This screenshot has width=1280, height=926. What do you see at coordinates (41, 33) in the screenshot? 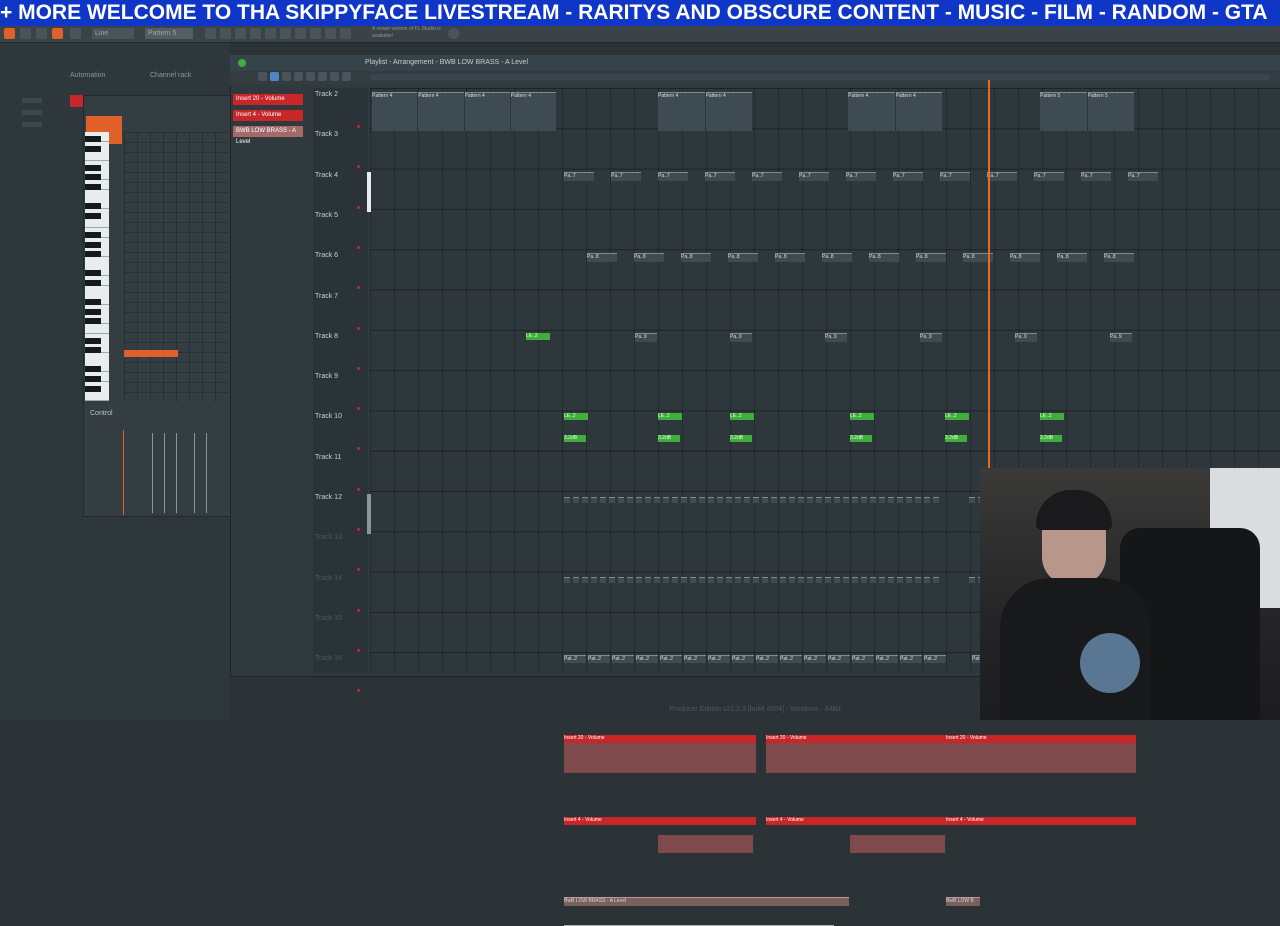
I see `redo-icon` at bounding box center [41, 33].